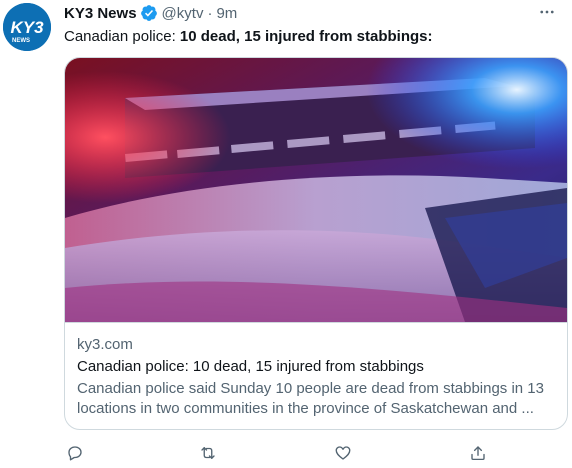 This screenshot has width=572, height=468. What do you see at coordinates (478, 453) in the screenshot?
I see `share-icon` at bounding box center [478, 453].